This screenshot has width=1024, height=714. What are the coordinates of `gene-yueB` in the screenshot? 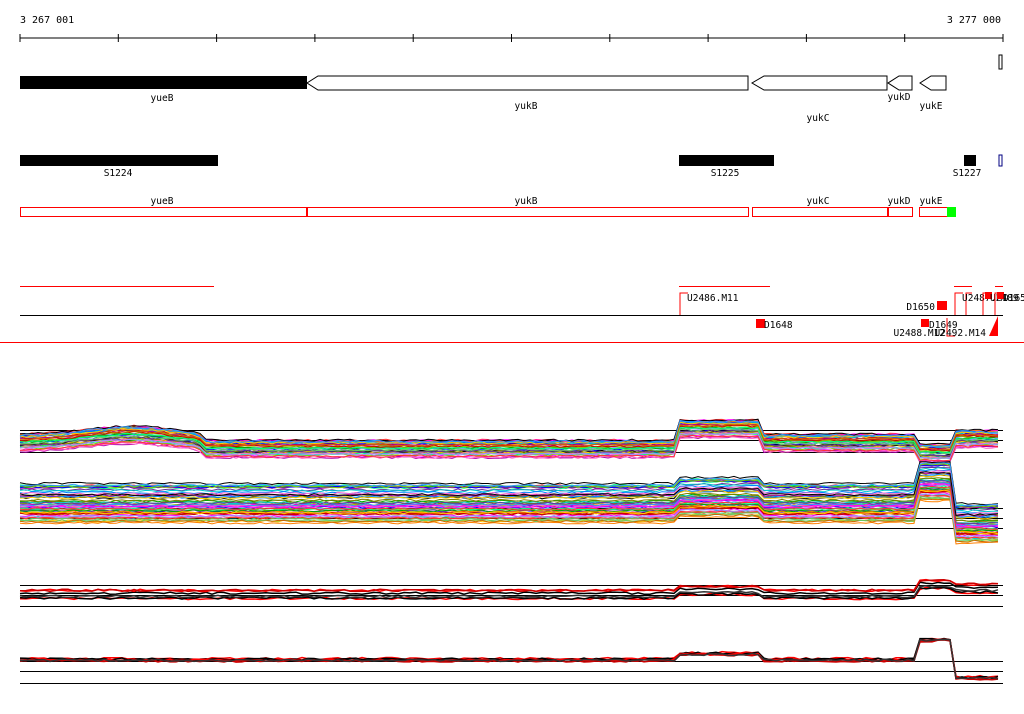 It's located at (163, 82).